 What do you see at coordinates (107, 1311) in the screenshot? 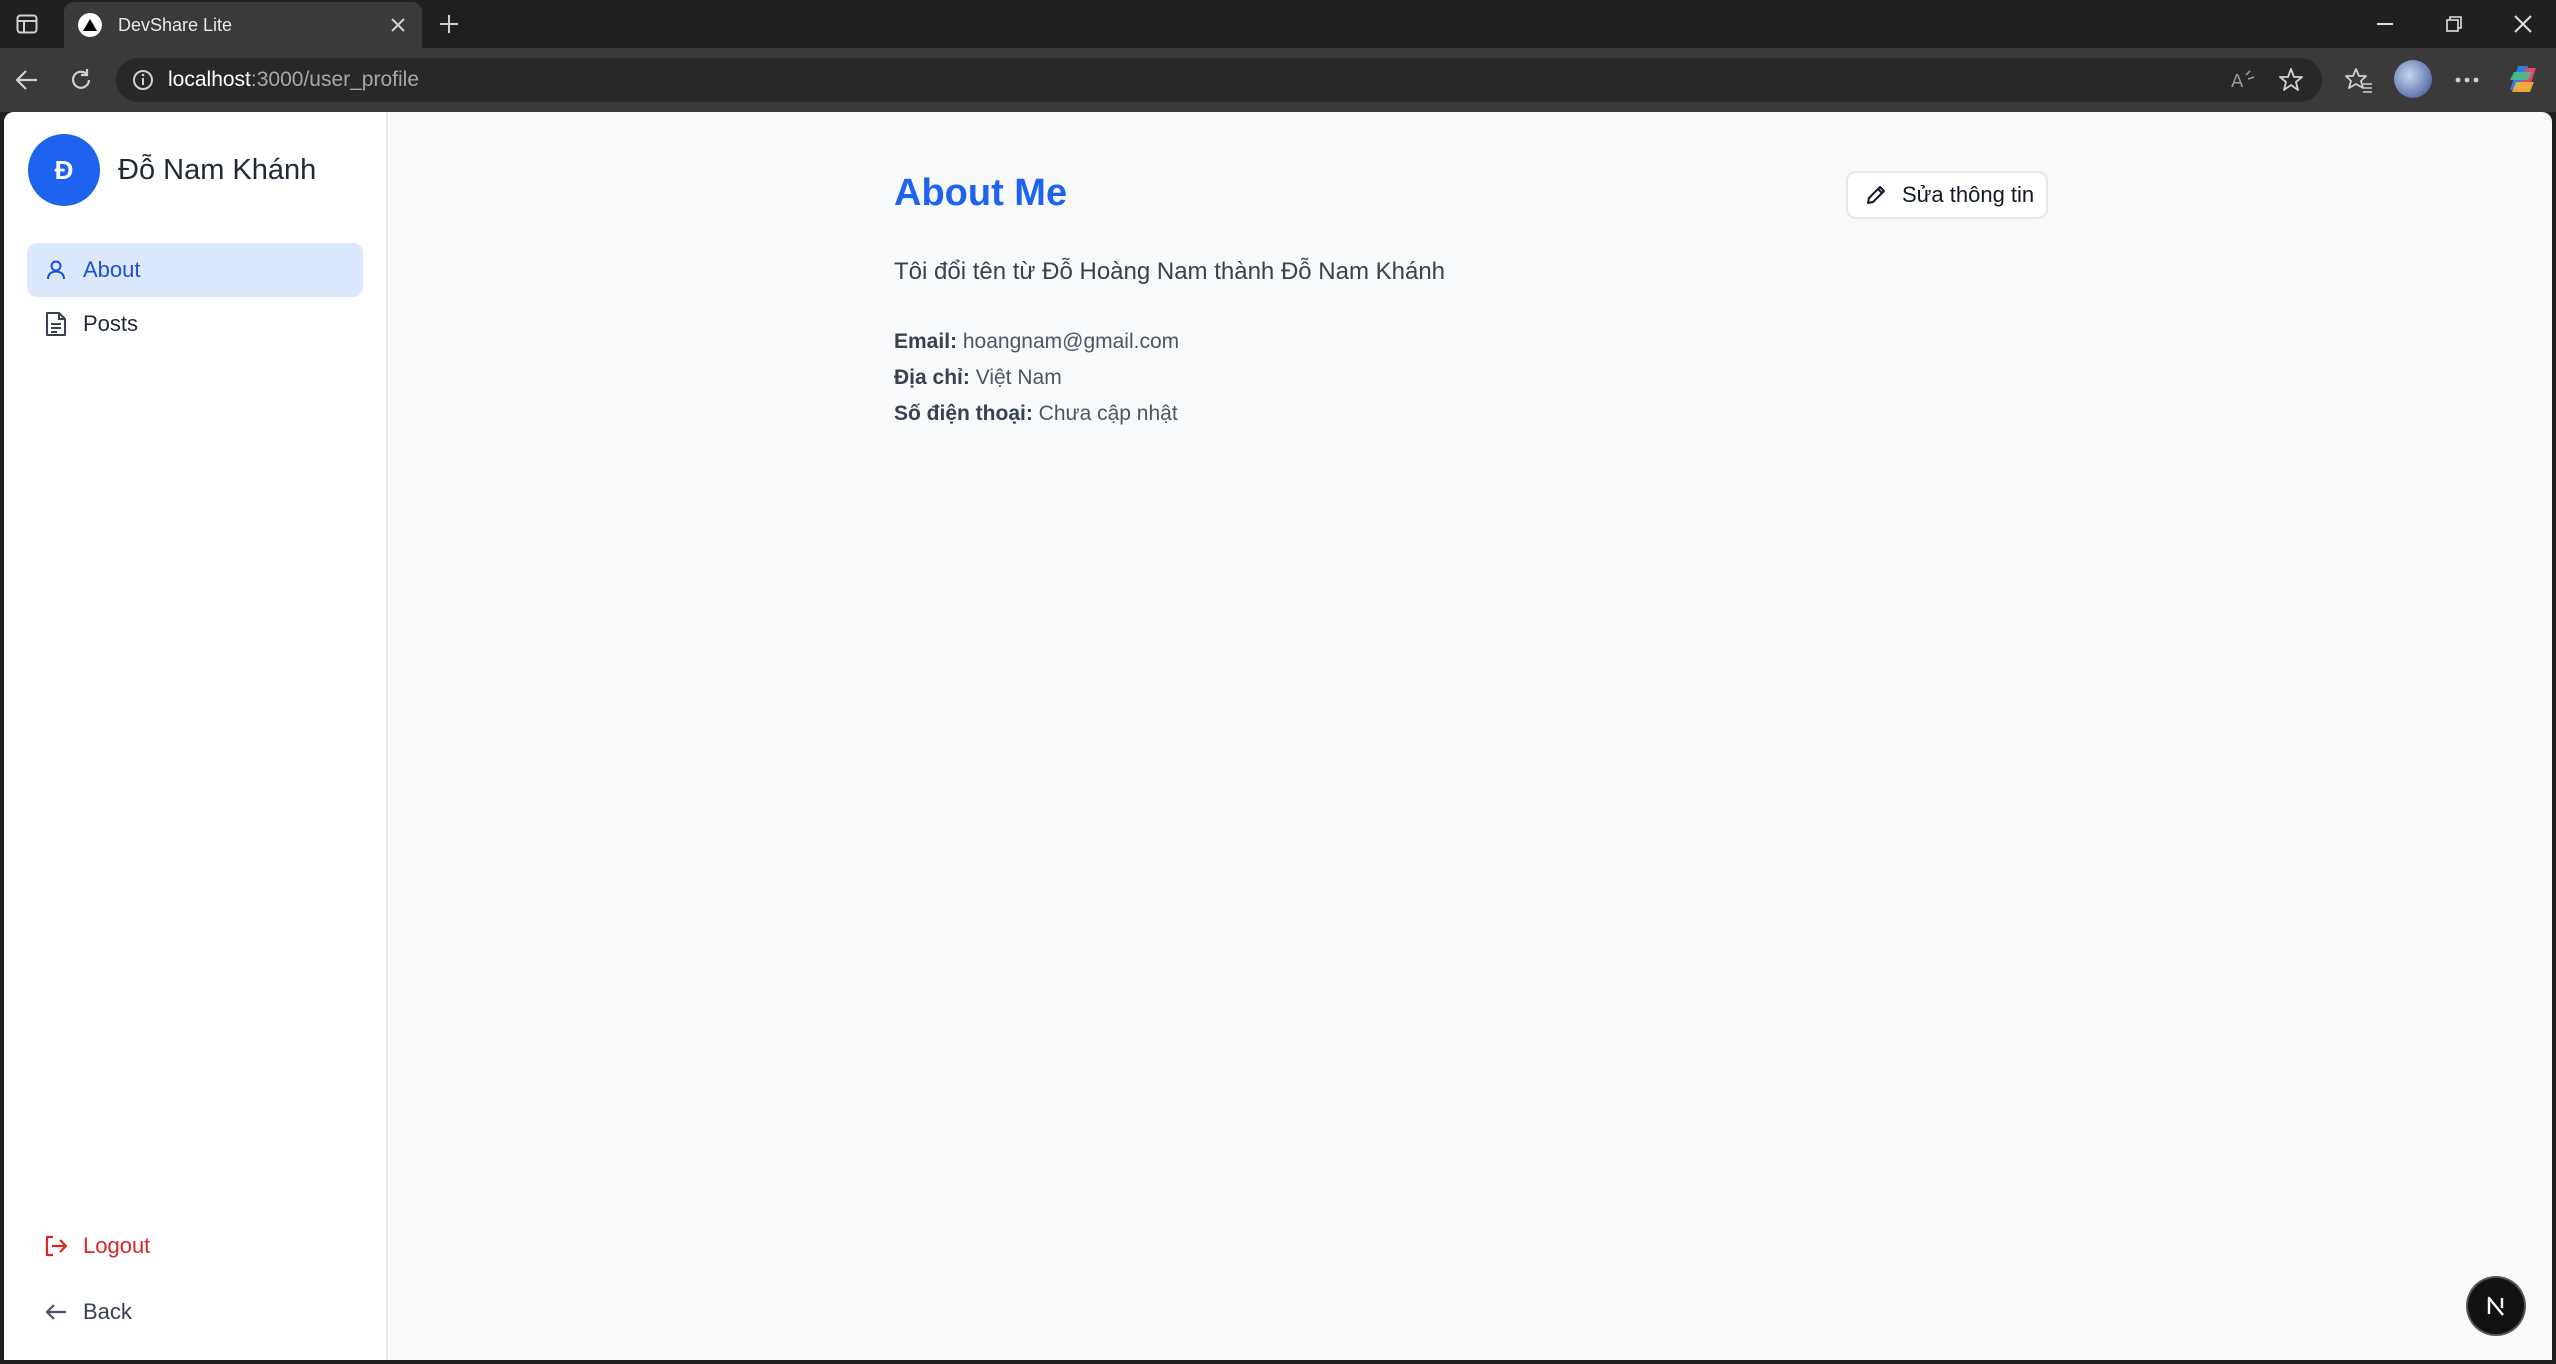
I see `back-label: Back` at bounding box center [107, 1311].